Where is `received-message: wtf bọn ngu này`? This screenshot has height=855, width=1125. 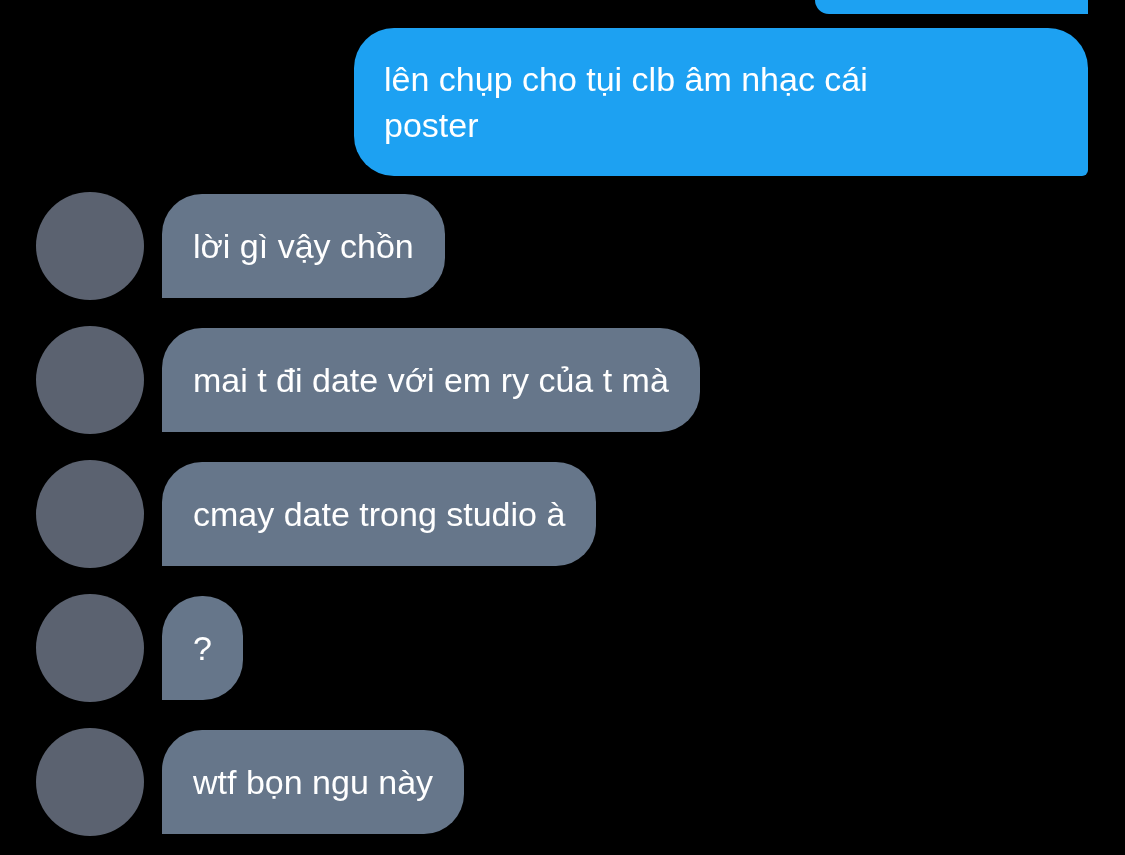
received-message: wtf bọn ngu này is located at coordinates (313, 782).